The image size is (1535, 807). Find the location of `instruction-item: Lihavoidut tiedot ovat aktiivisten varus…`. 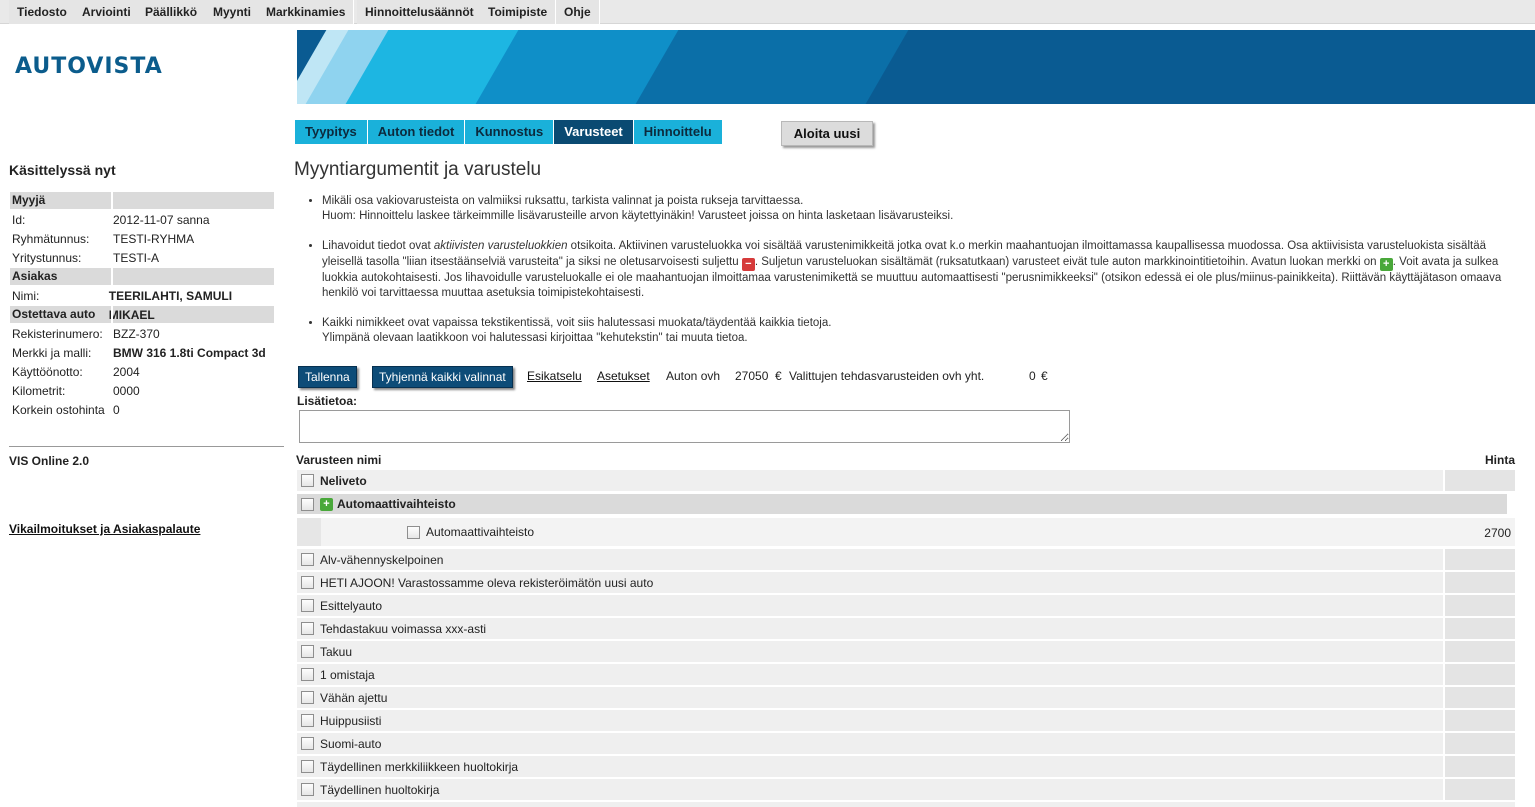

instruction-item: Lihavoidut tiedot ovat aktiivisten varus… is located at coordinates (920, 270).